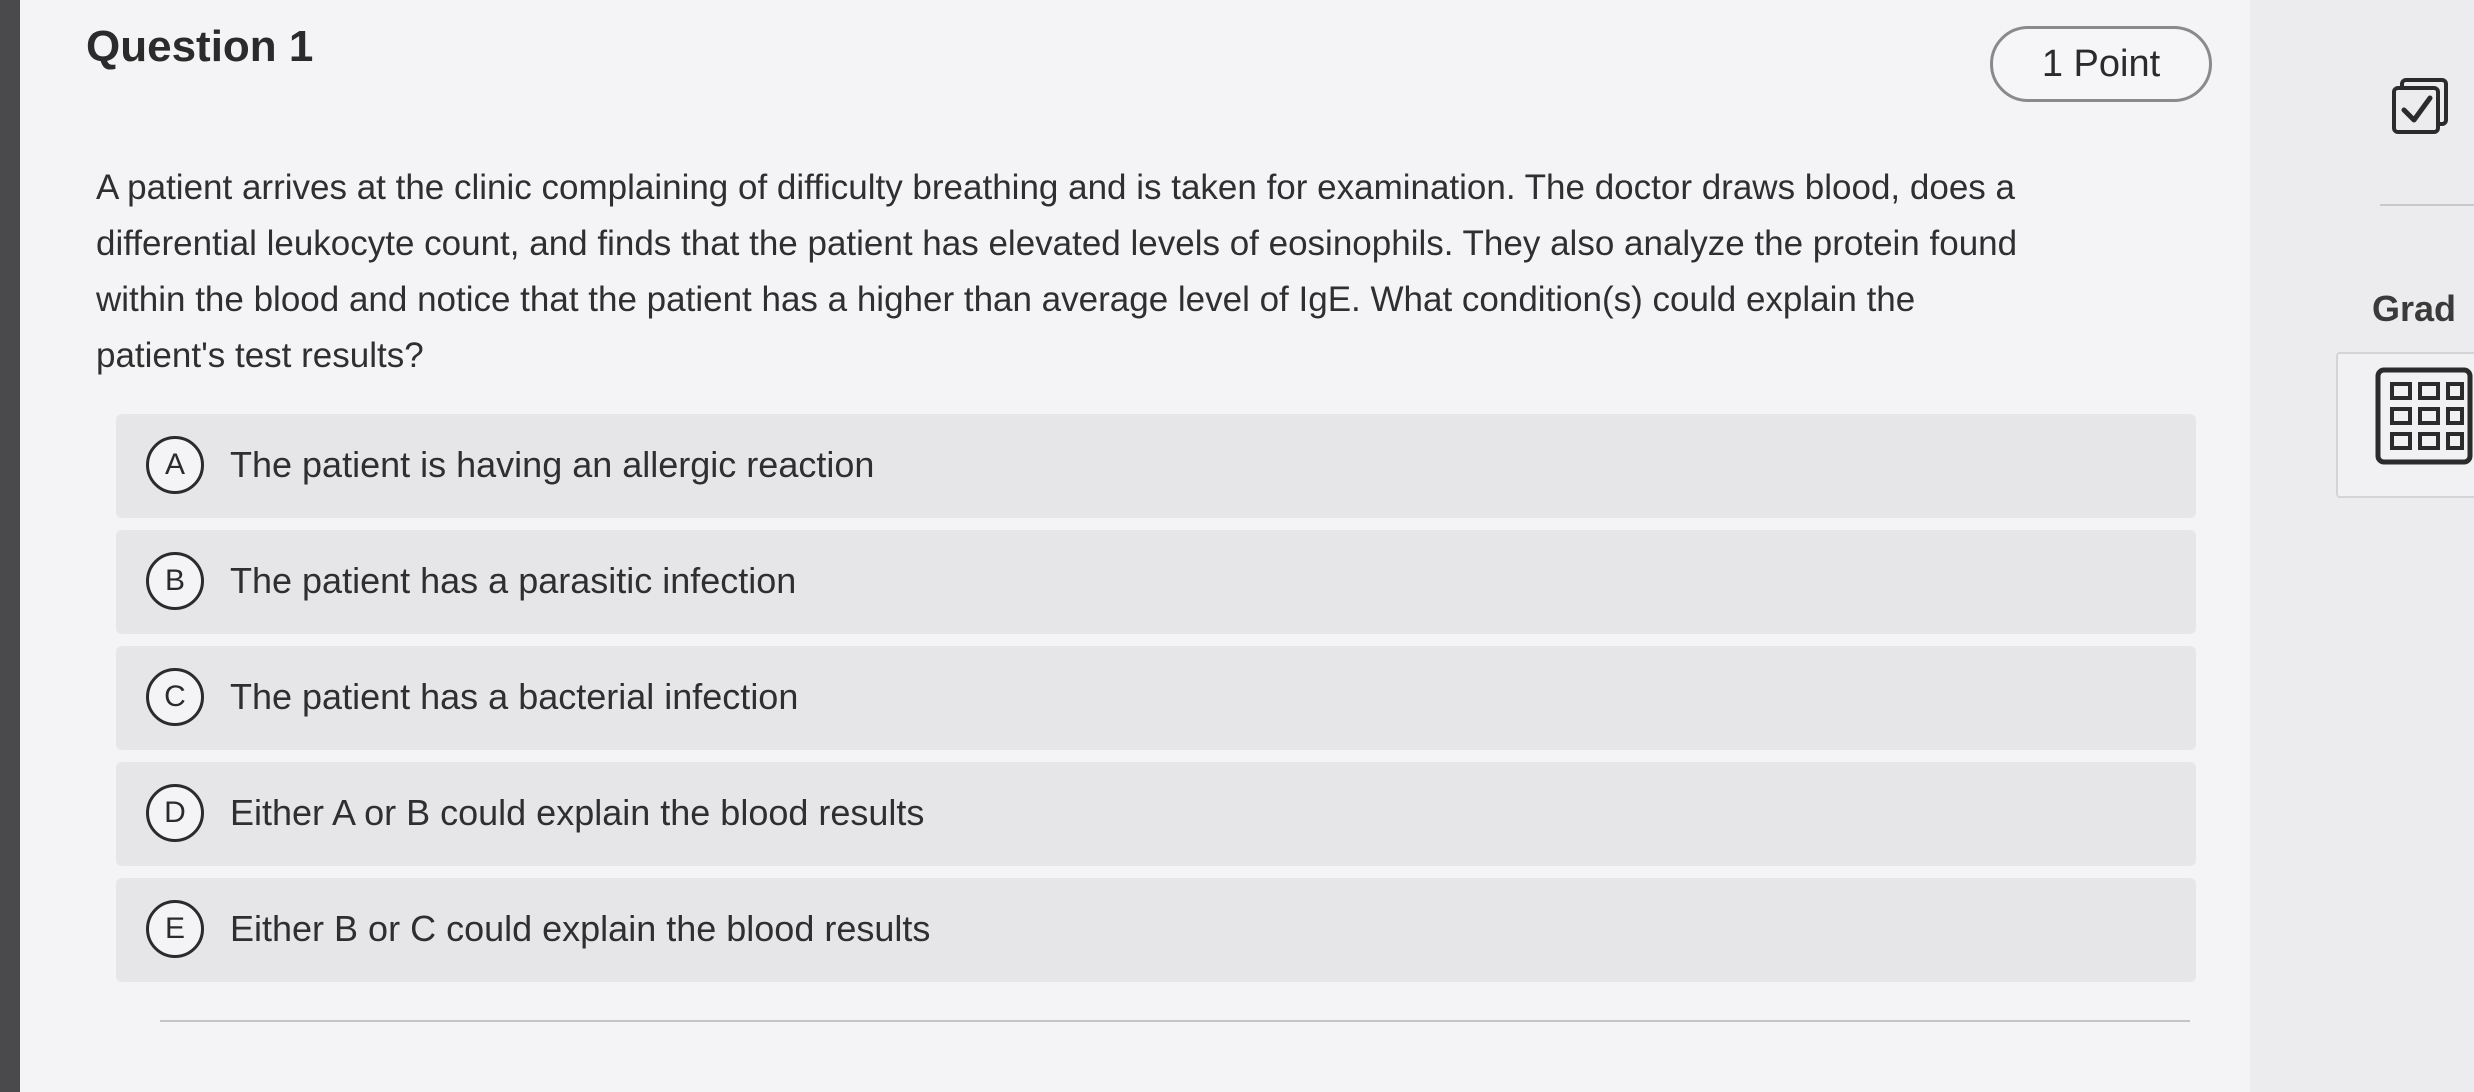 This screenshot has width=2474, height=1092. What do you see at coordinates (175, 813) in the screenshot?
I see `choice-letter-badge: D` at bounding box center [175, 813].